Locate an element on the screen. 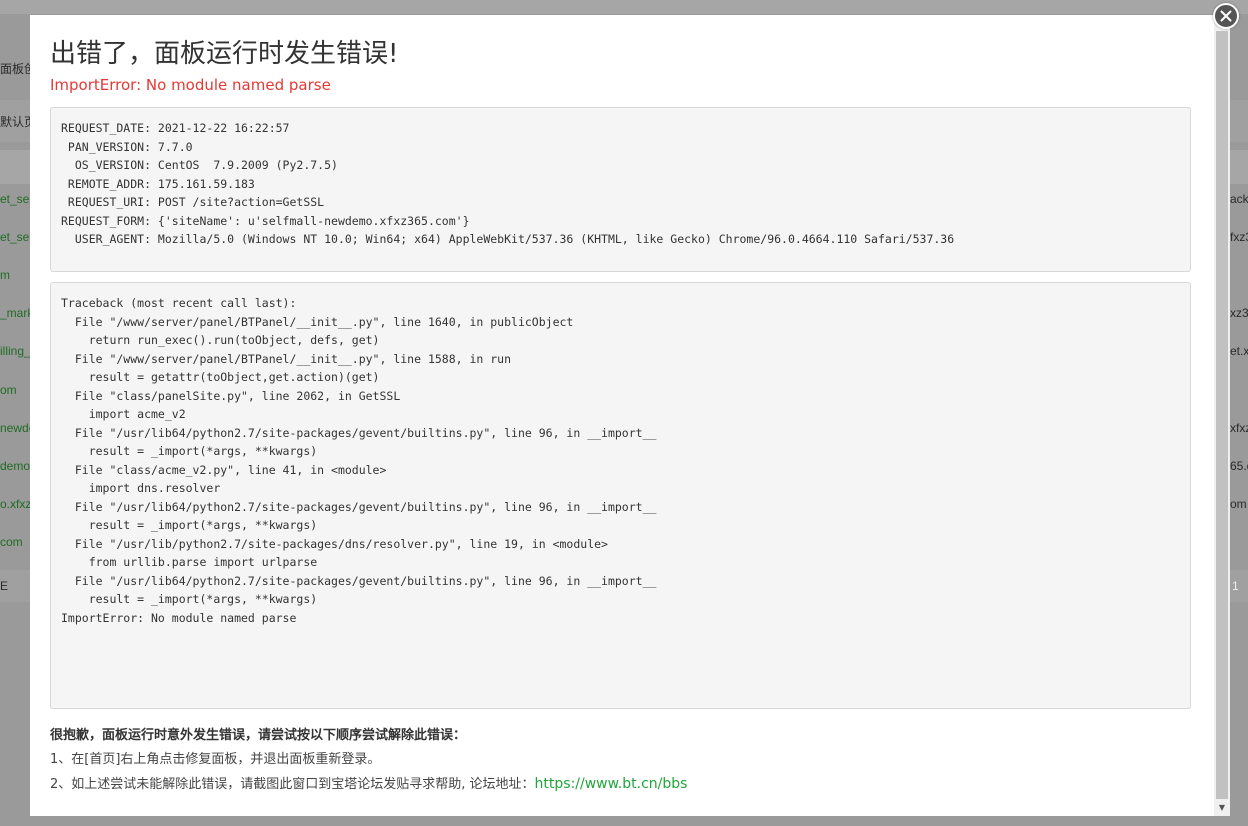  close-button is located at coordinates (1226, 16).